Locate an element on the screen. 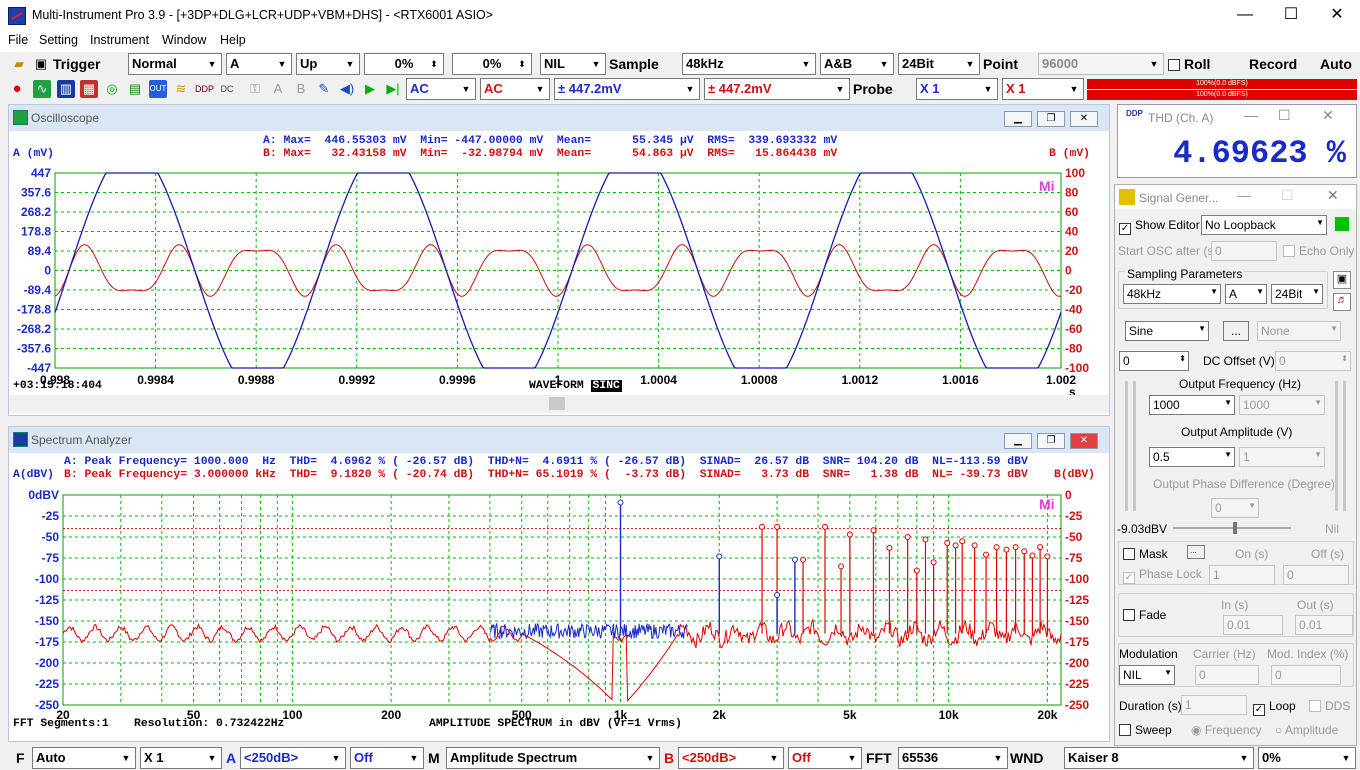 The height and width of the screenshot is (770, 1360). phase-select: 0 ▼ is located at coordinates (1235, 508).